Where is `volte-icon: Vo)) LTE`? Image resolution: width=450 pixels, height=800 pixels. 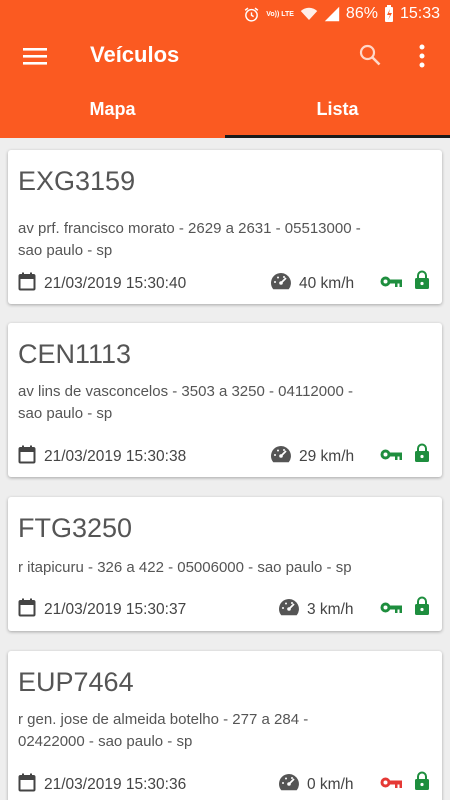
volte-icon: Vo)) LTE is located at coordinates (280, 14).